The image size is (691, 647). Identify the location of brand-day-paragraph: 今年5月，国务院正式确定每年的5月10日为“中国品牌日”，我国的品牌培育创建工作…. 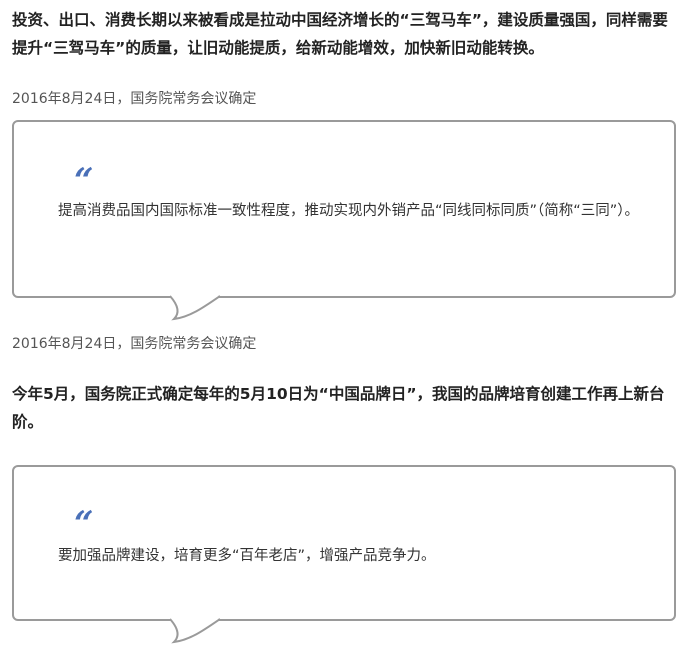
(338, 408).